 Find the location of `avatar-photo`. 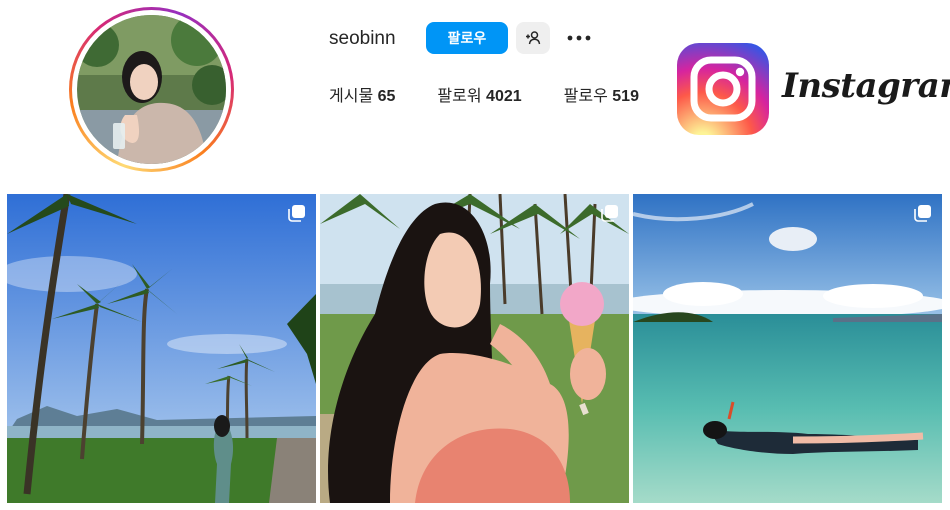

avatar-photo is located at coordinates (151, 89).